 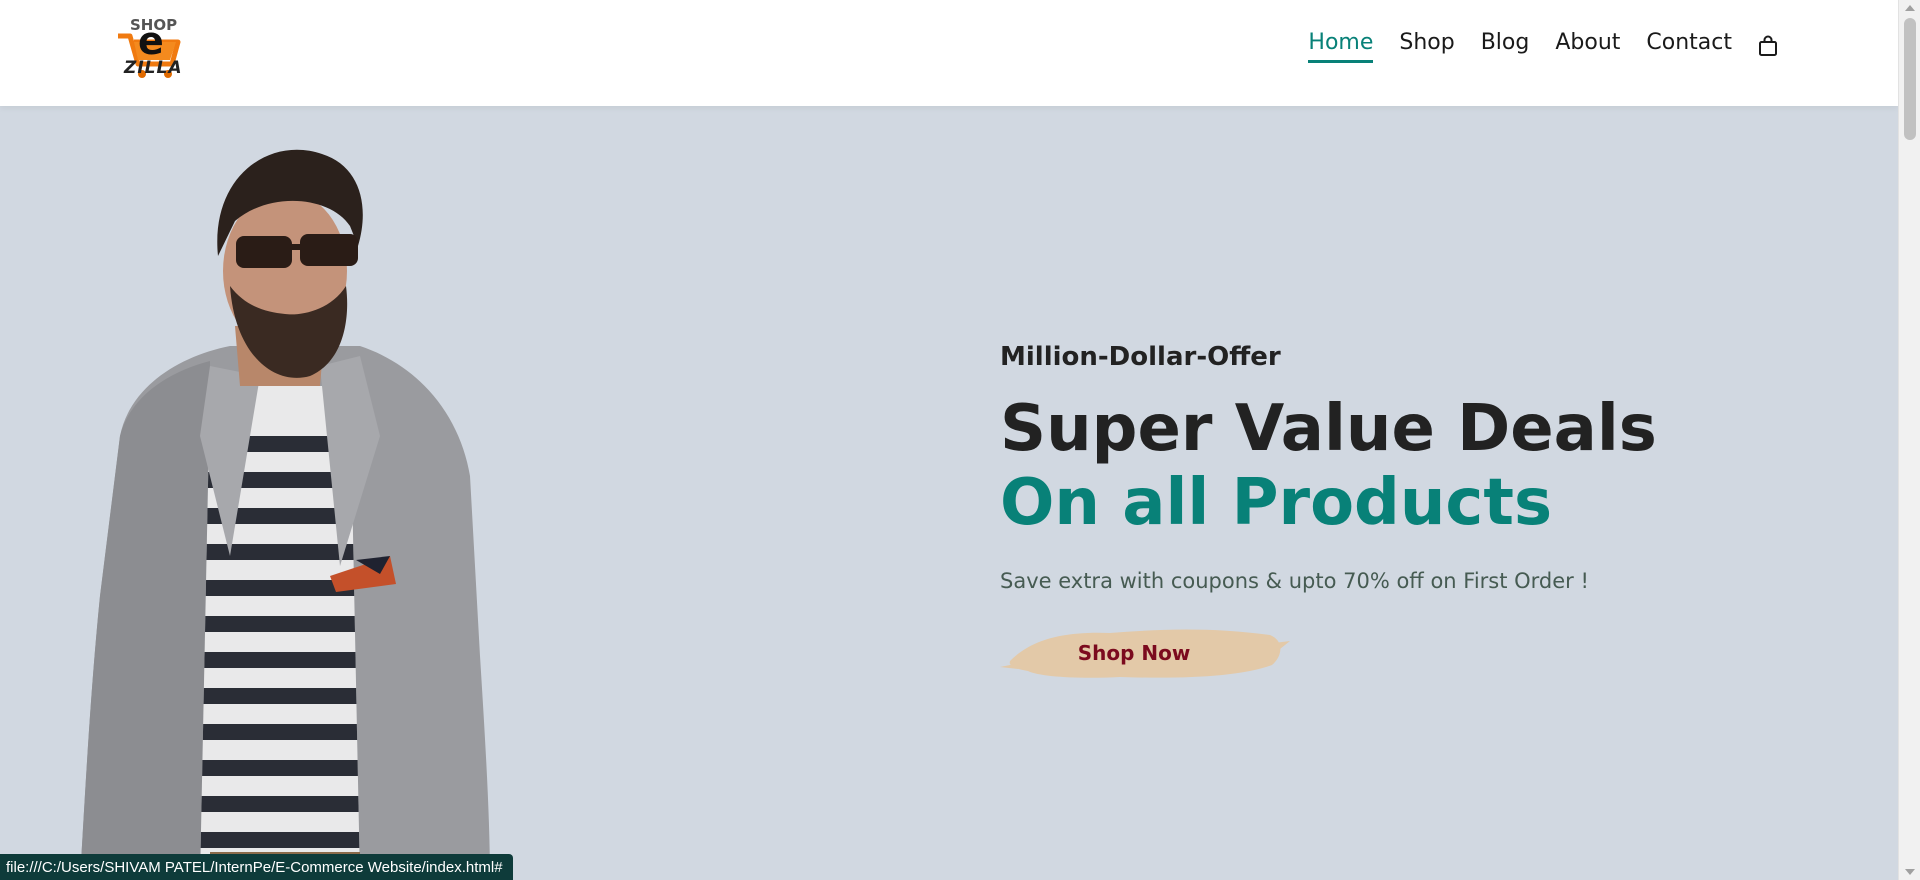 I want to click on page-scrollbar, so click(x=1909, y=440).